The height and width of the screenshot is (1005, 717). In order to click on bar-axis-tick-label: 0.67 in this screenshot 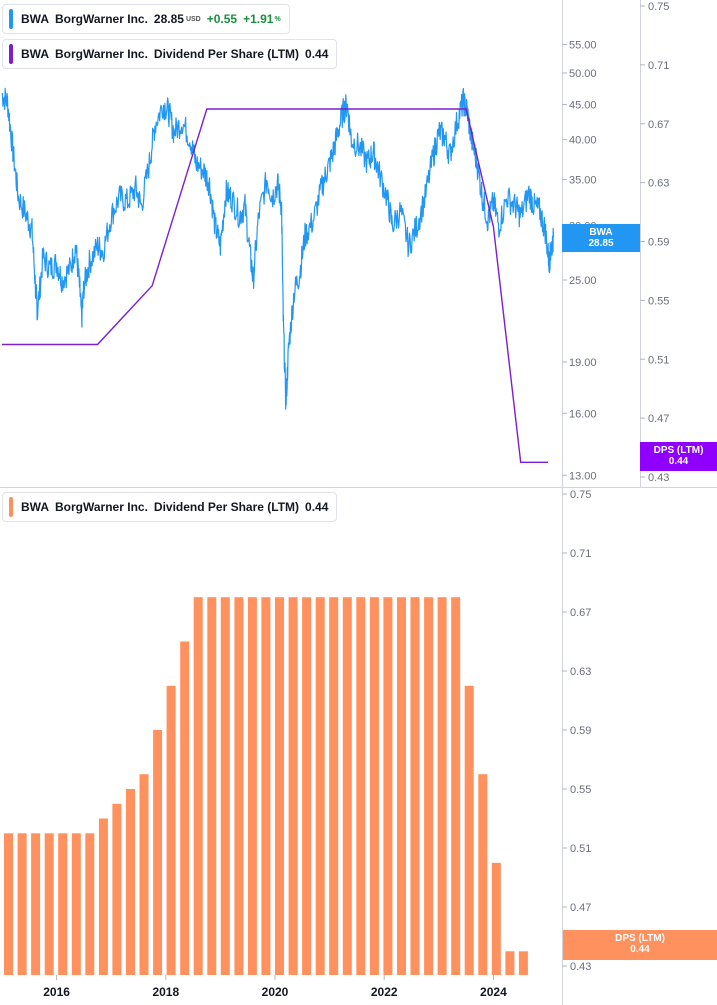, I will do `click(580, 613)`.